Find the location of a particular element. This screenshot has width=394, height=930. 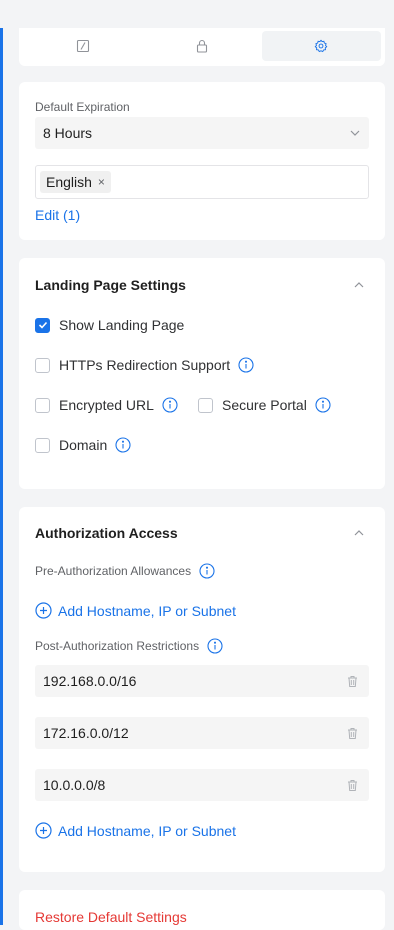

add-pre-auth-button: Add Hostname, IP or Subnet is located at coordinates (135, 610).